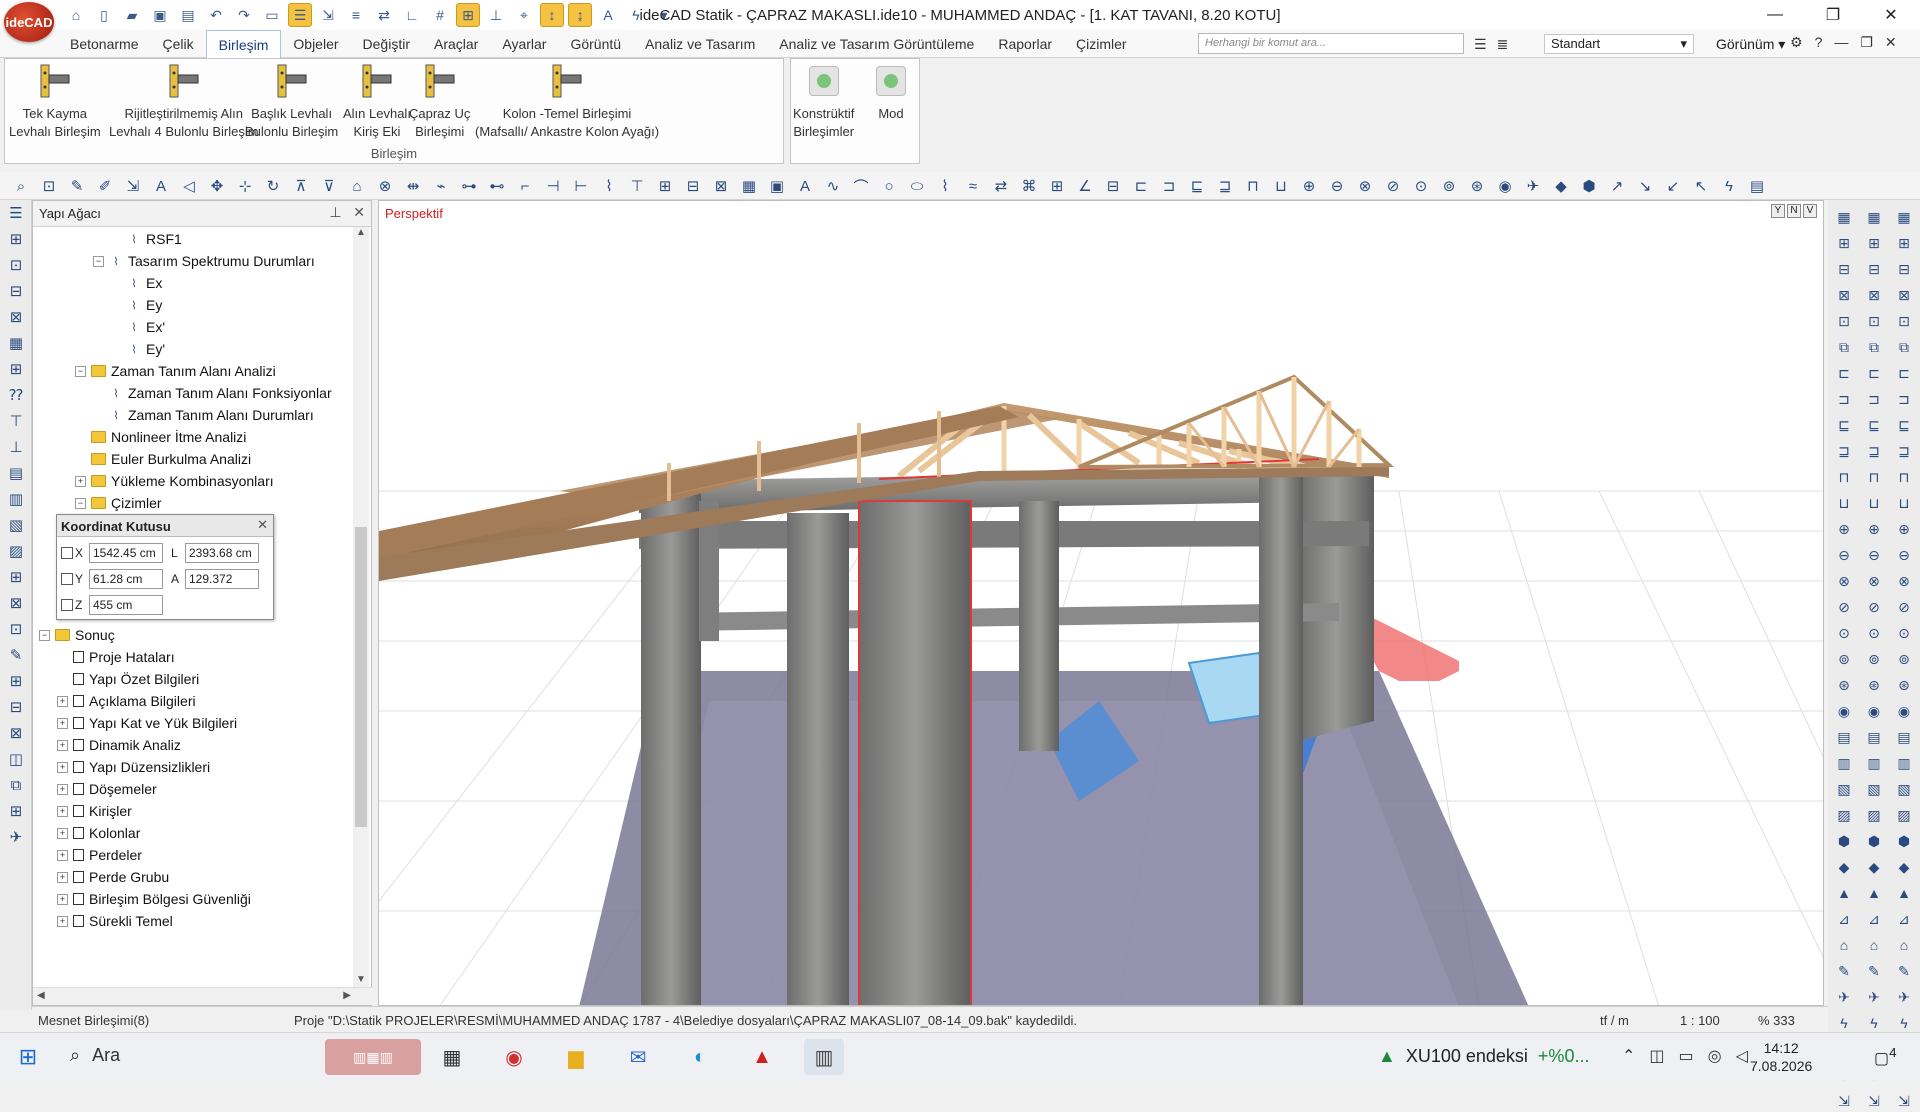 Image resolution: width=1920 pixels, height=1112 pixels. Describe the element at coordinates (1628, 1056) in the screenshot. I see `chevron-up-icon: ⌃` at that location.